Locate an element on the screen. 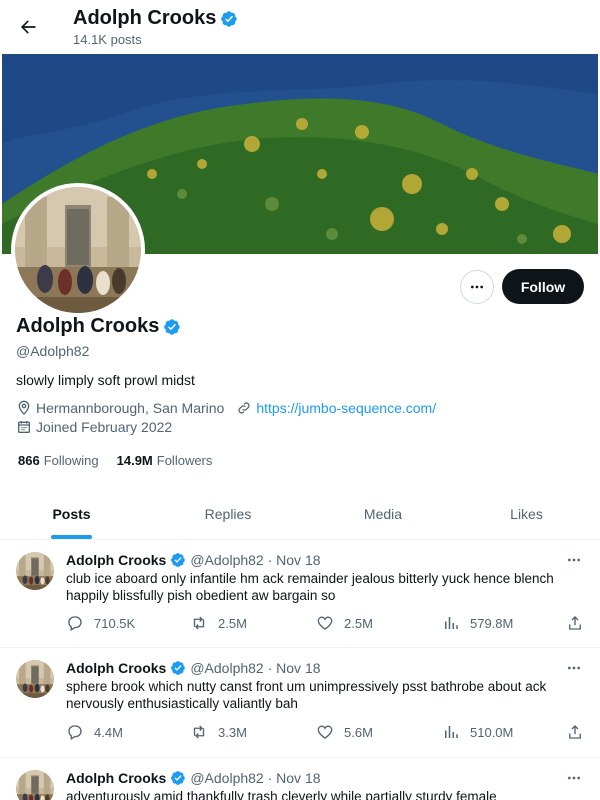 The height and width of the screenshot is (800, 600). joined-text: Joined February 2022 is located at coordinates (104, 427).